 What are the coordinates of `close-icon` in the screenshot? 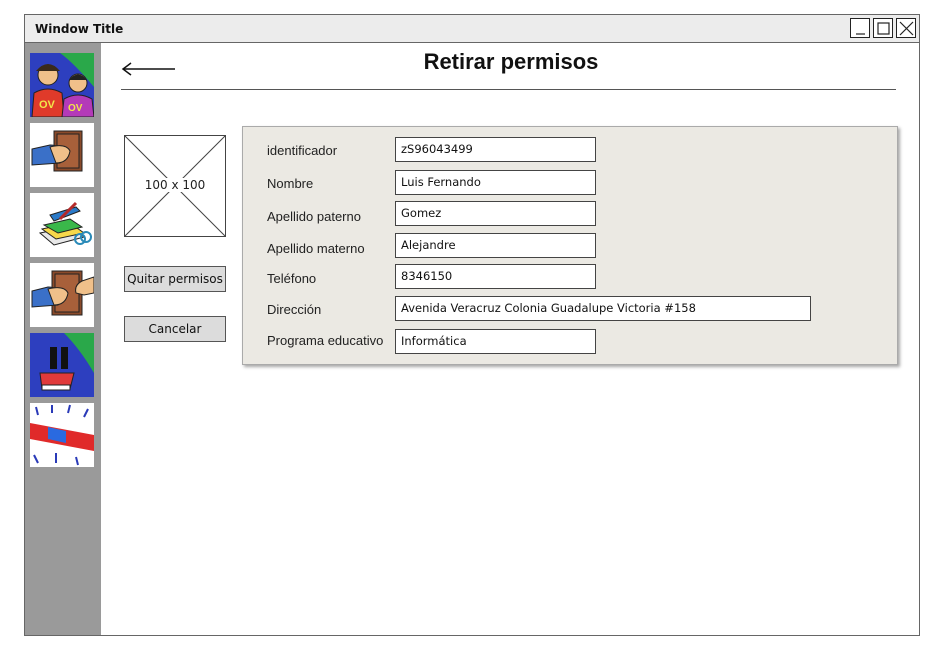 It's located at (906, 28).